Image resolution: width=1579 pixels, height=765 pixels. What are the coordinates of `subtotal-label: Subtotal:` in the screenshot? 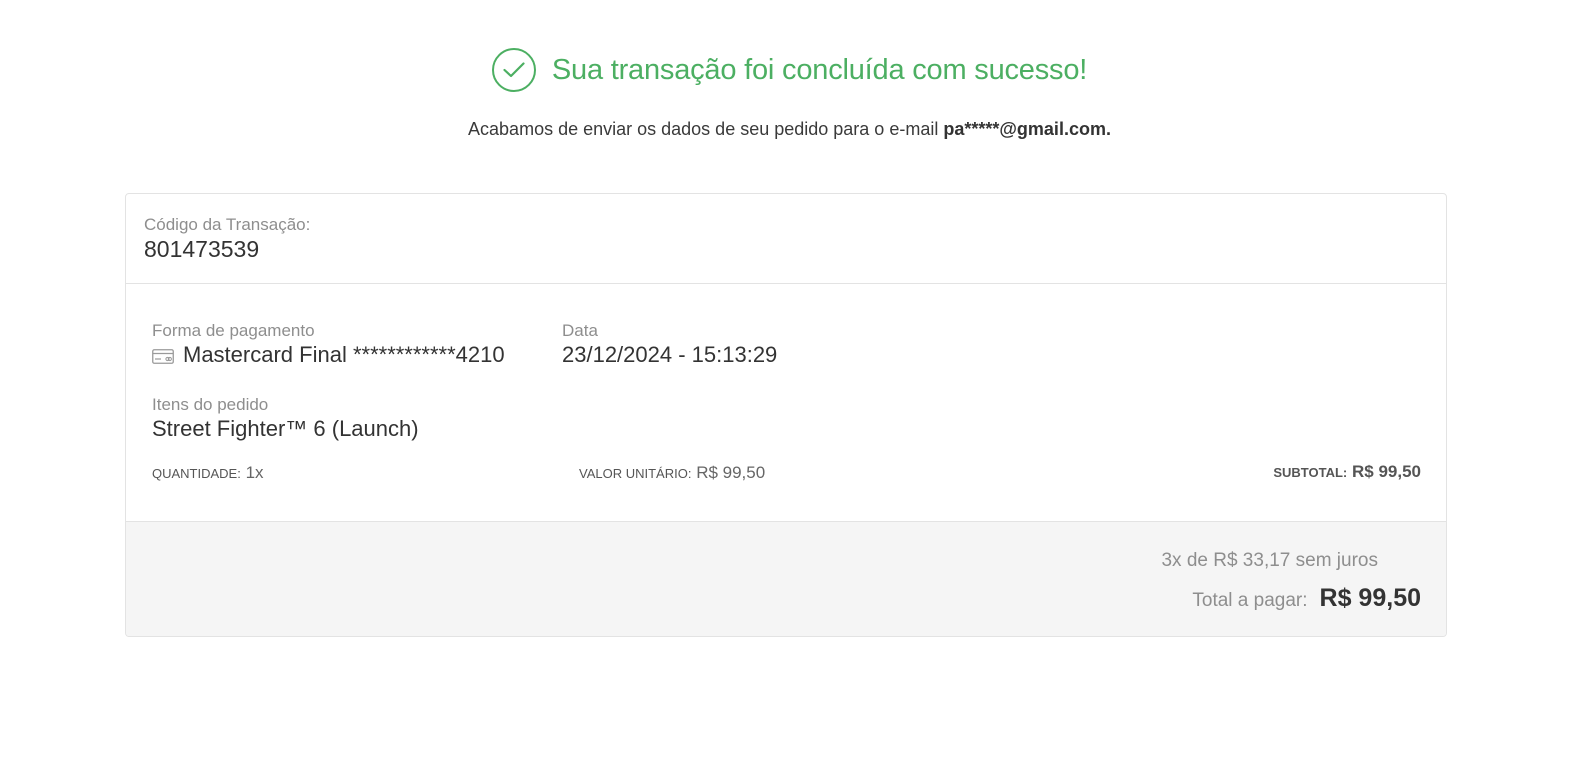 It's located at (1310, 472).